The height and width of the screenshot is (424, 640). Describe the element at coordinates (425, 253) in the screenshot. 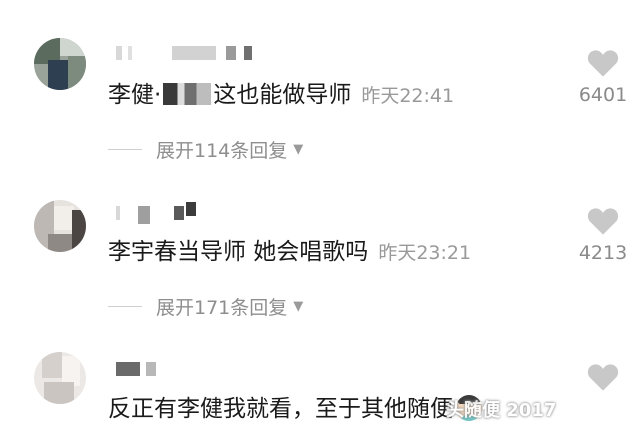

I see `comment-time: 昨天23:21` at that location.